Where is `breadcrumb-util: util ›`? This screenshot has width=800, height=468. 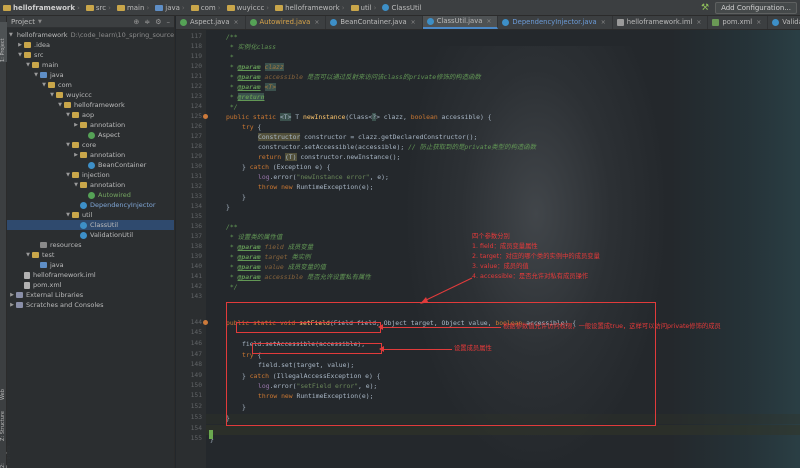 breadcrumb-util: util › is located at coordinates (365, 8).